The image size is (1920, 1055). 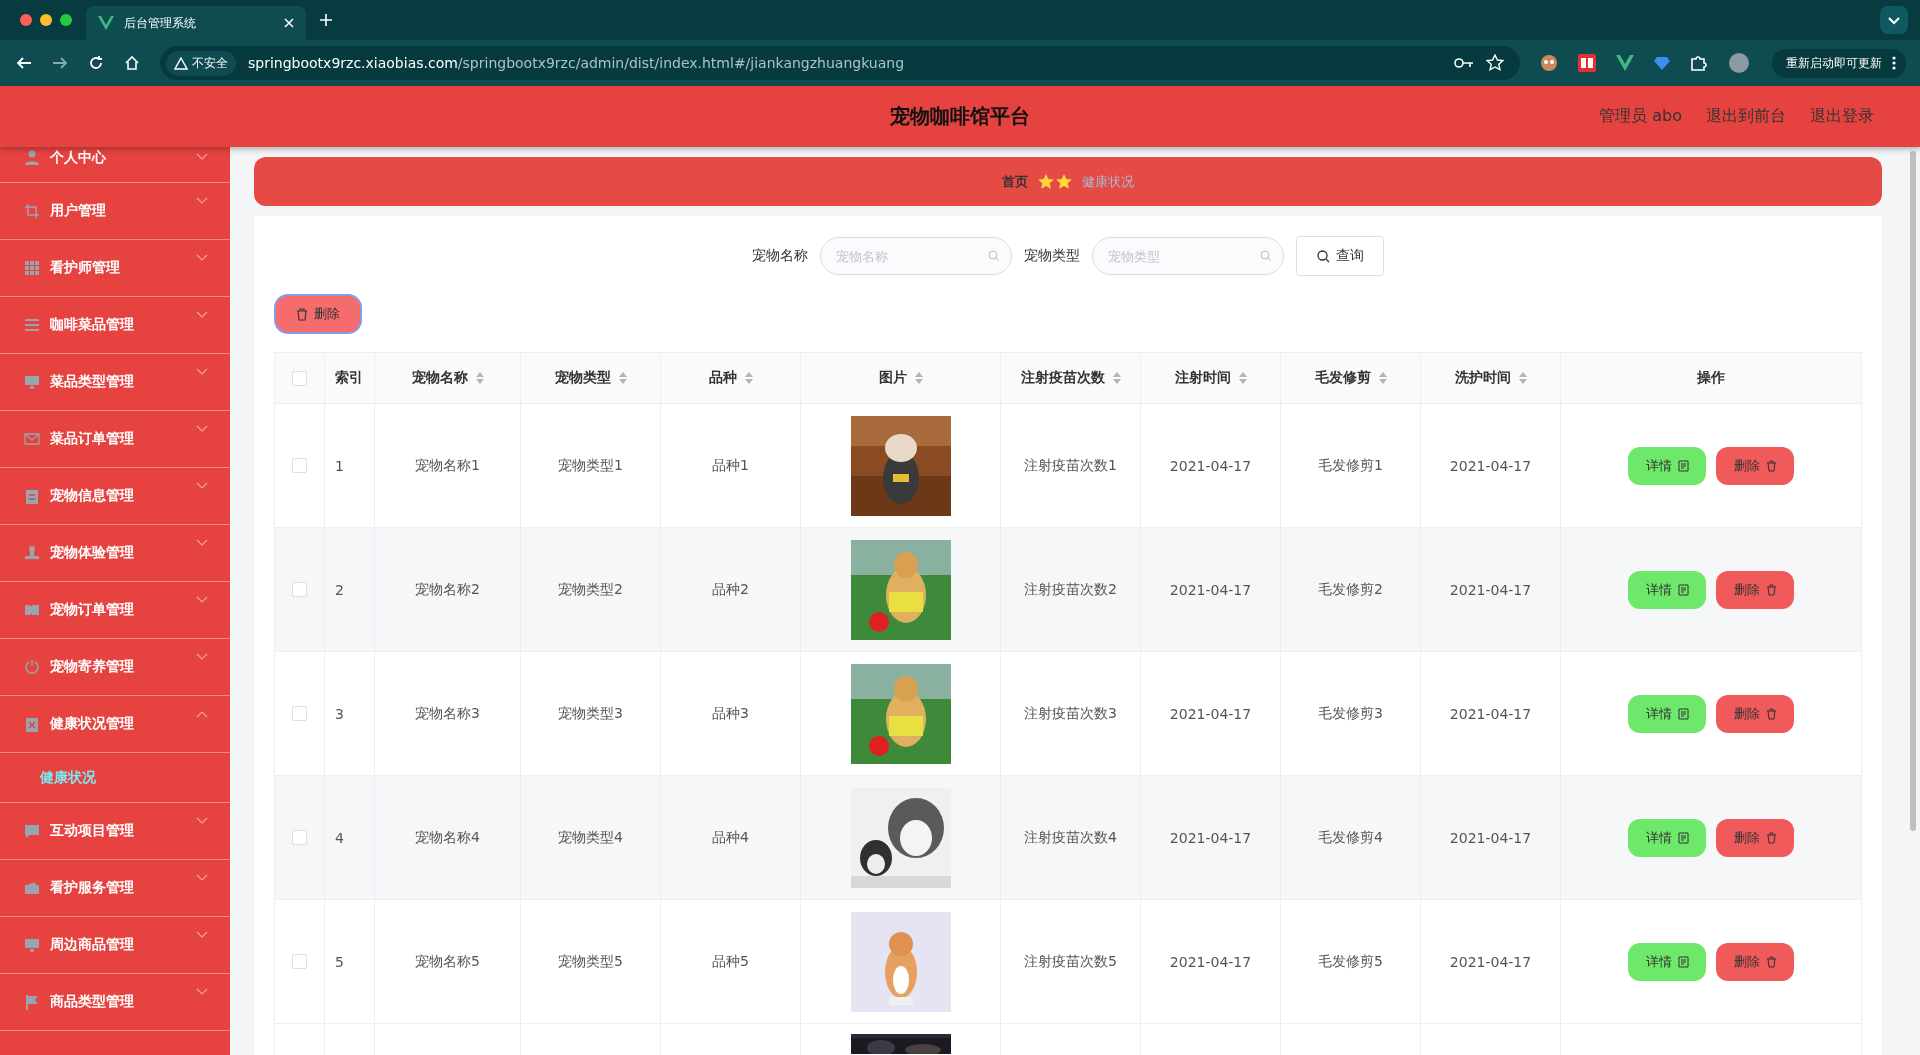 I want to click on table-cell: 宠物类型1, so click(x=590, y=465).